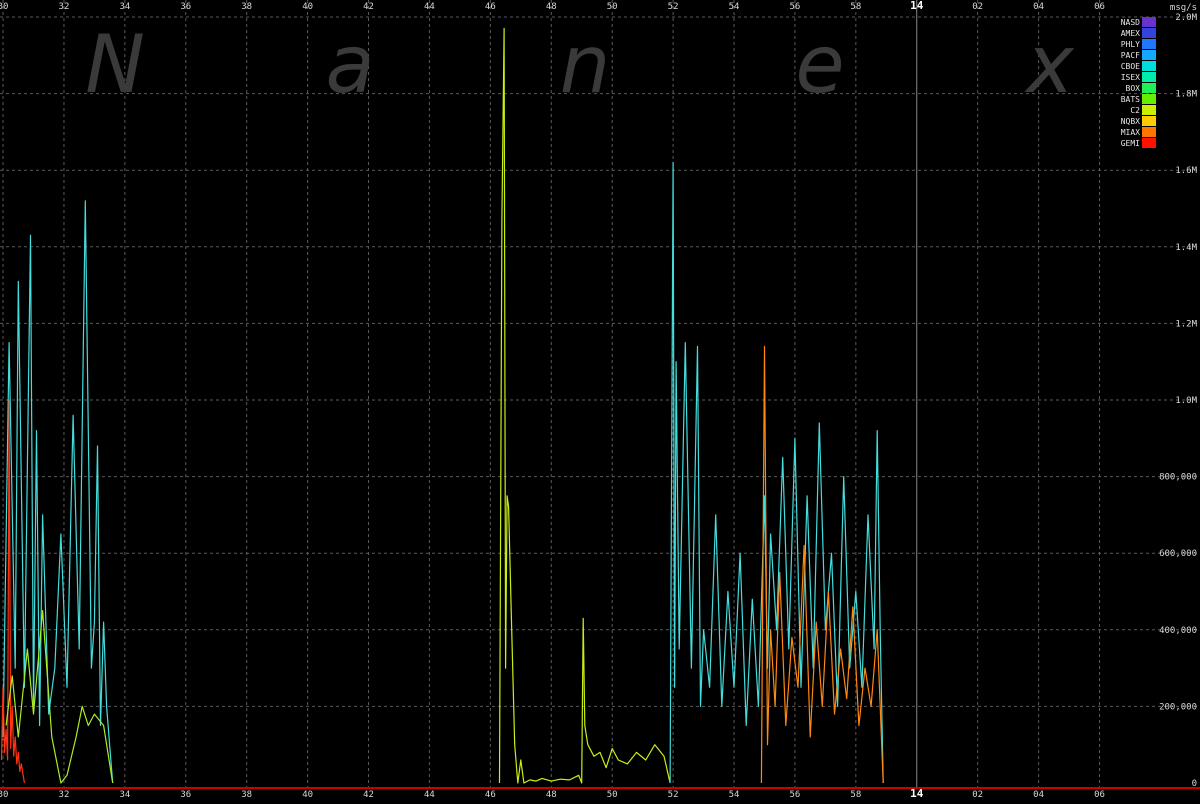 The width and height of the screenshot is (1200, 804). I want to click on legend-label: NQBX, so click(1130, 121).